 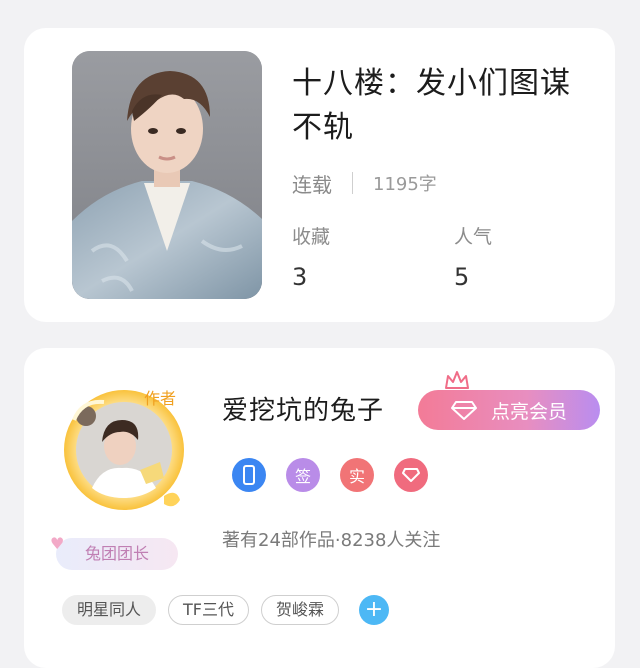 What do you see at coordinates (300, 277) in the screenshot?
I see `favorites-value: 3` at bounding box center [300, 277].